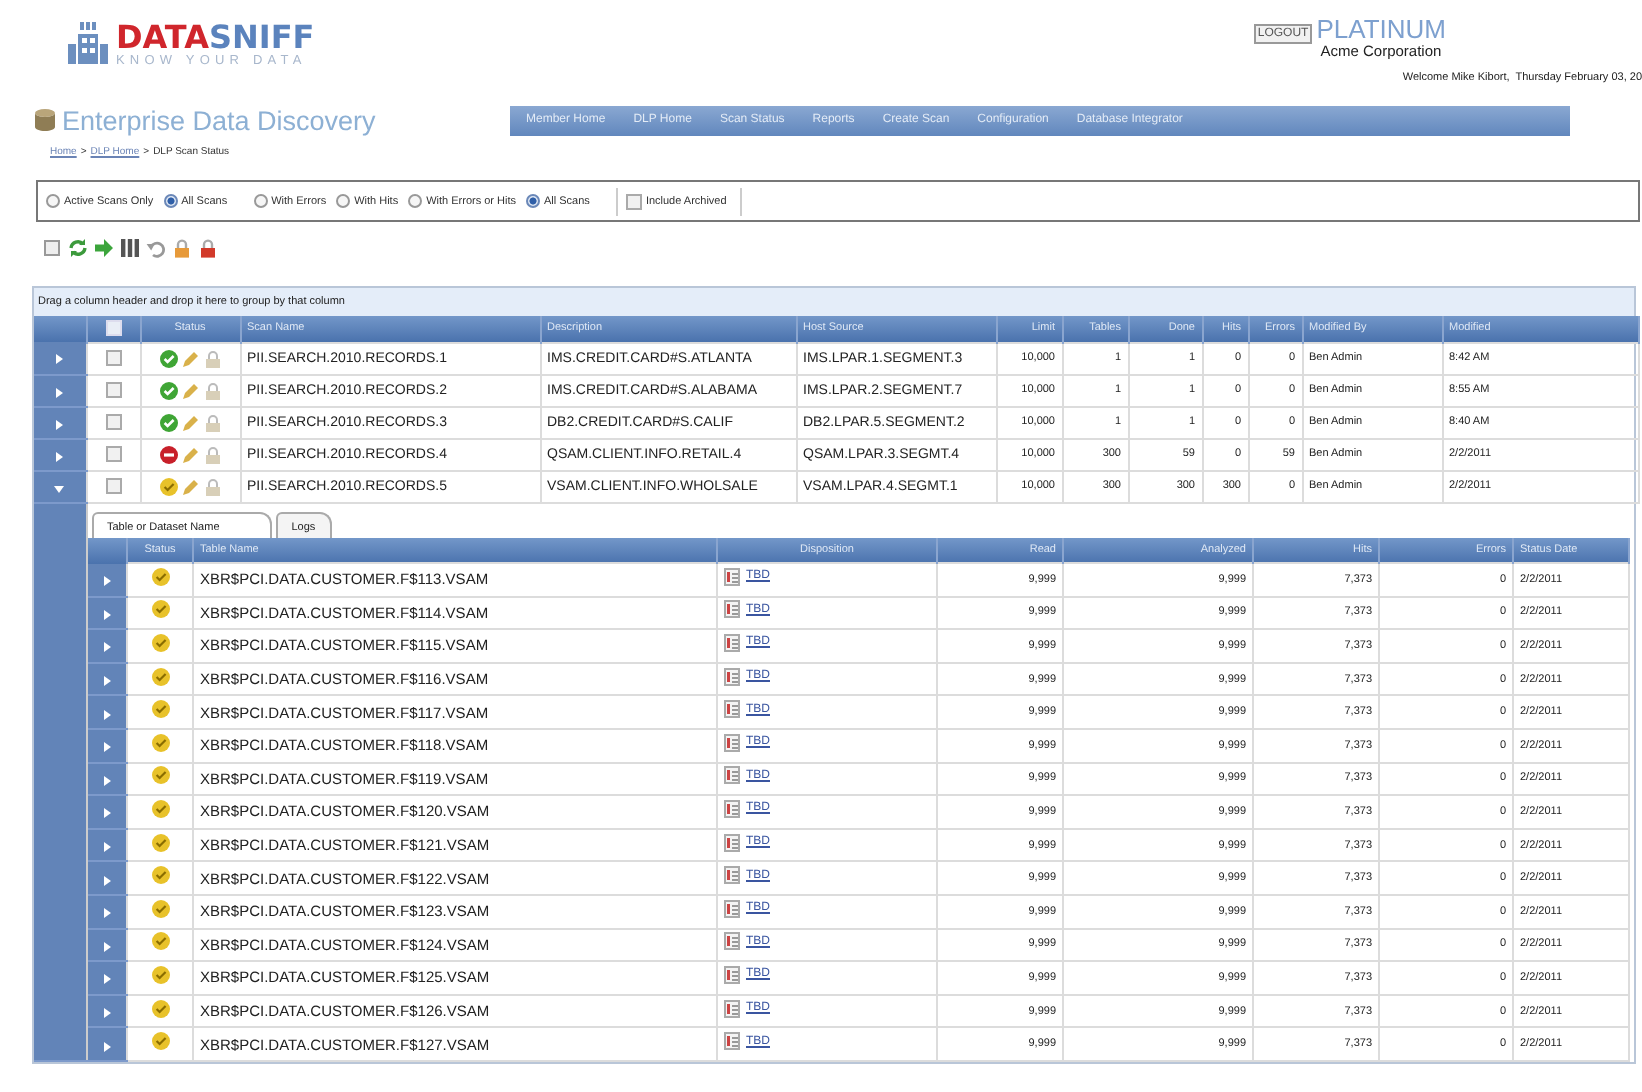 This screenshot has width=1642, height=1092. Describe the element at coordinates (633, 201) in the screenshot. I see `checkbox` at that location.